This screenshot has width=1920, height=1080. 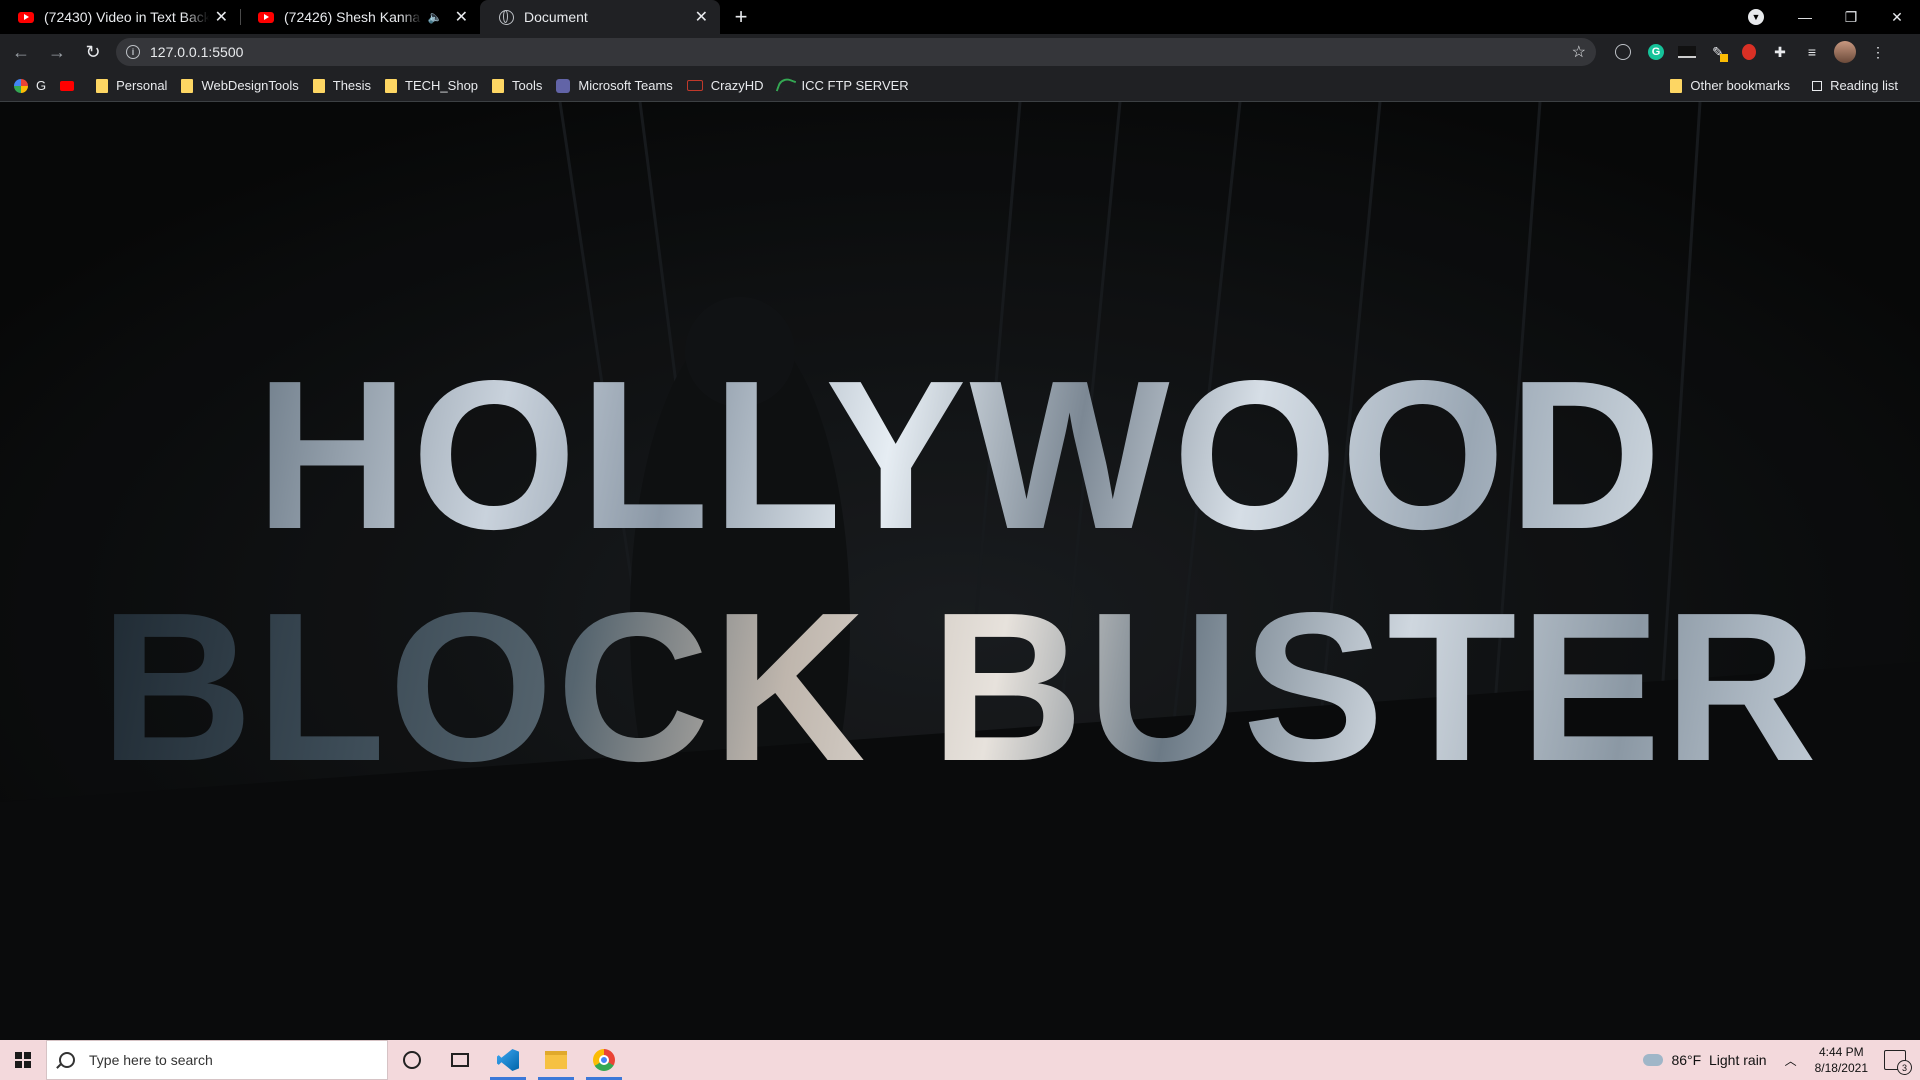 What do you see at coordinates (1851, 17) in the screenshot?
I see `restore-button: ❐` at bounding box center [1851, 17].